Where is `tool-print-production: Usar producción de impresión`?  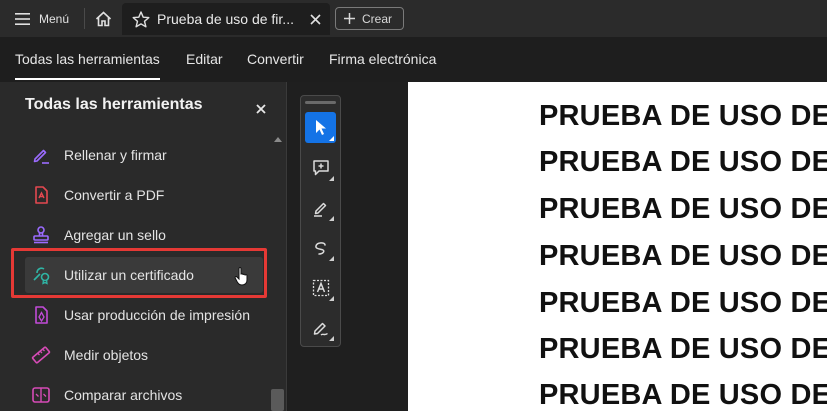 tool-print-production: Usar producción de impresión is located at coordinates (144, 315).